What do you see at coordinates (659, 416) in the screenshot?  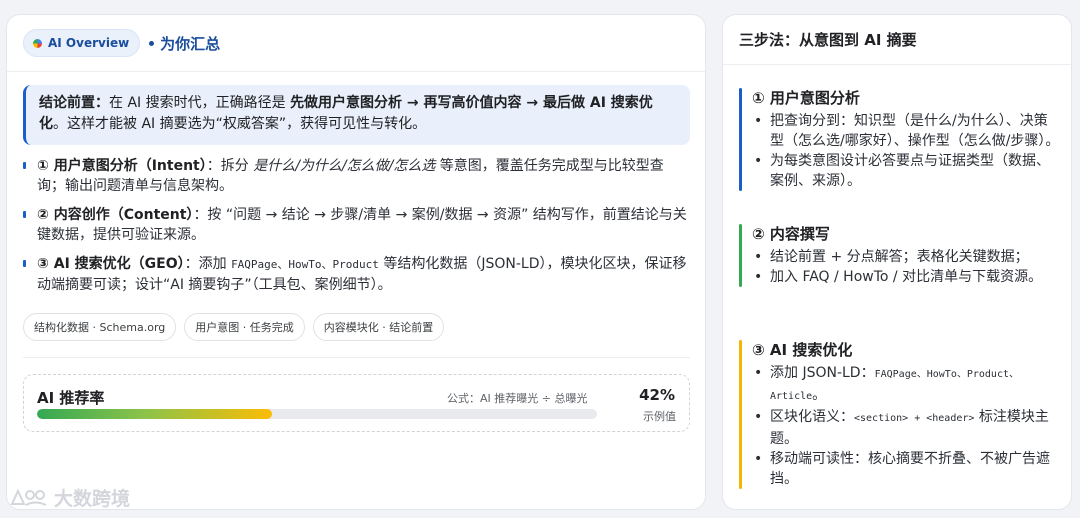 I see `metric-note: 示例值` at bounding box center [659, 416].